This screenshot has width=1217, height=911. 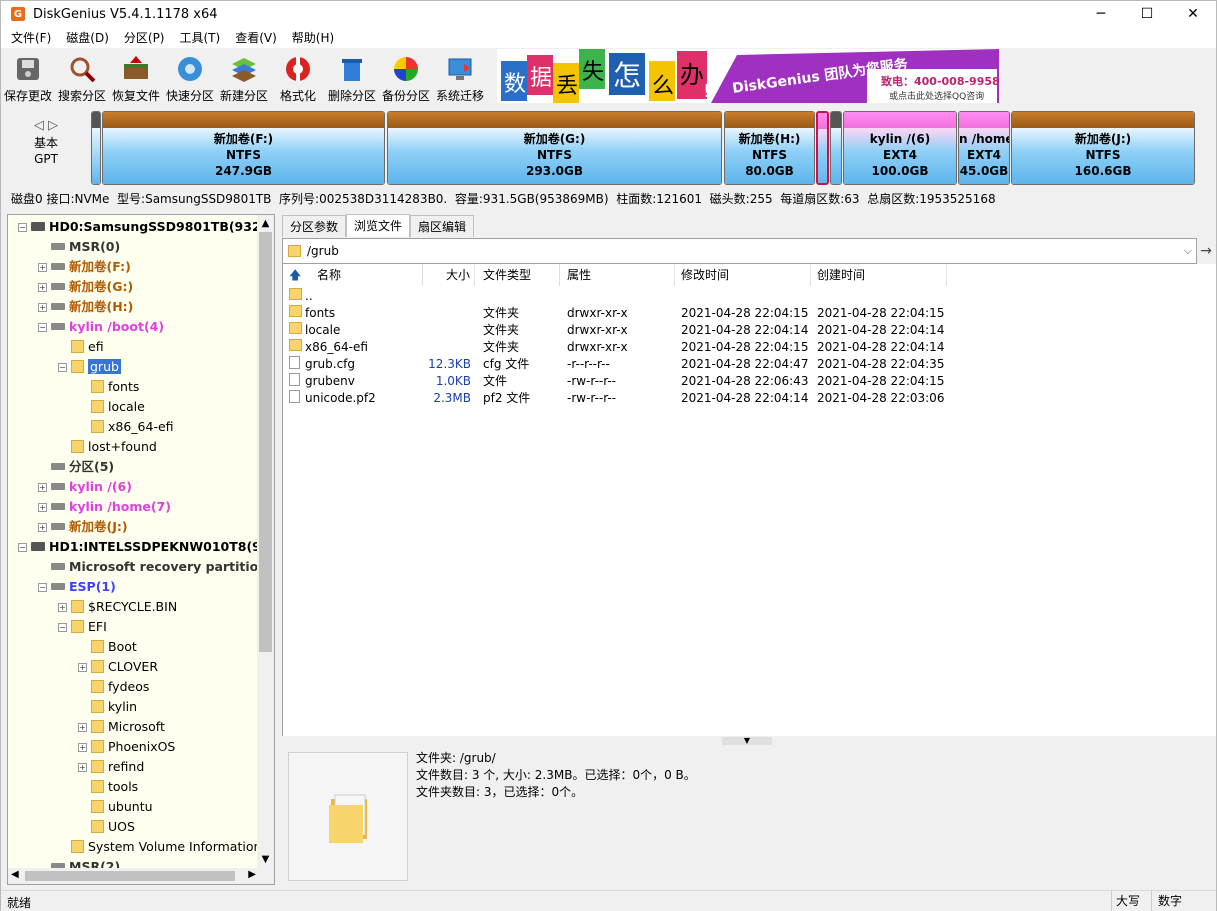 I want to click on tree-node: − kylin /boot(4), so click(x=101, y=327).